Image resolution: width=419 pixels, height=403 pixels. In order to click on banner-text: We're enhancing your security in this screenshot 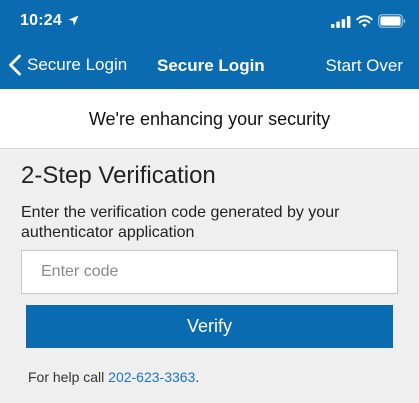, I will do `click(209, 119)`.